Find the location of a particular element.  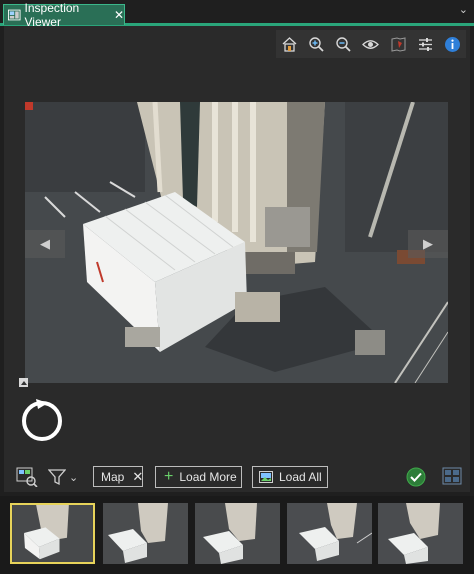

select-by-location-button is located at coordinates (27, 477).